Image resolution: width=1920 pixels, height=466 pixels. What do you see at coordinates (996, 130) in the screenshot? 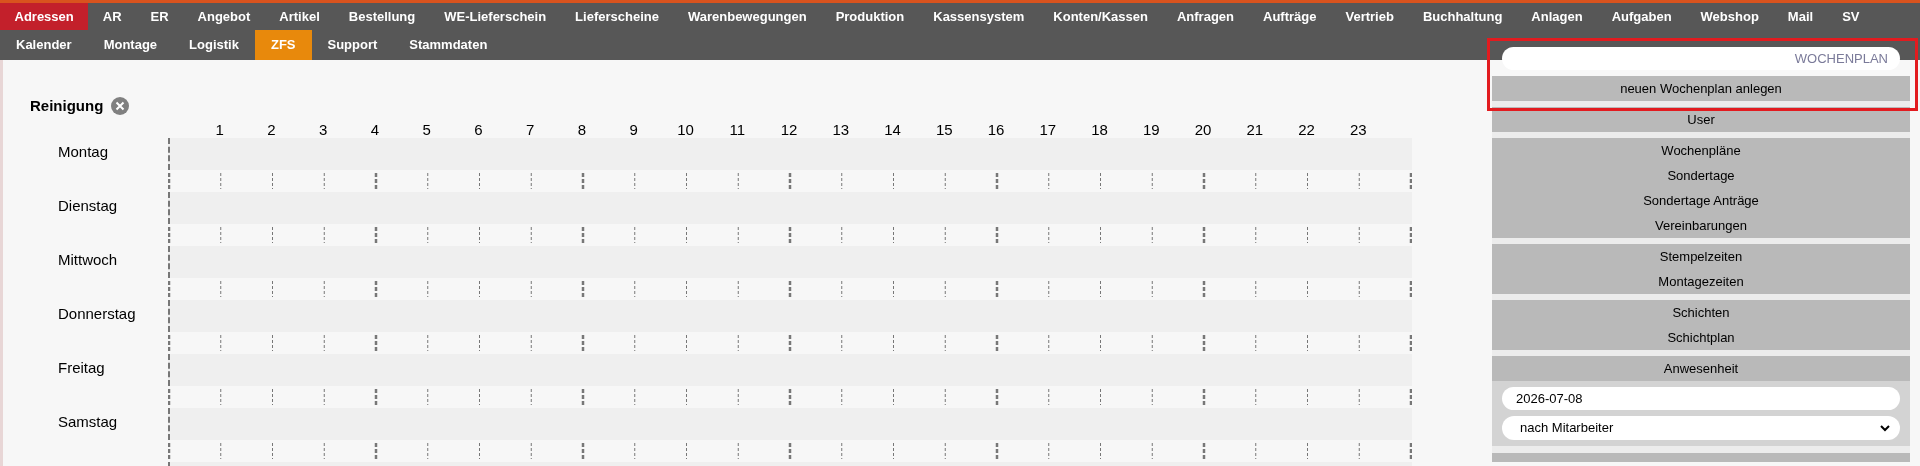
I see `hour-label: 16` at bounding box center [996, 130].